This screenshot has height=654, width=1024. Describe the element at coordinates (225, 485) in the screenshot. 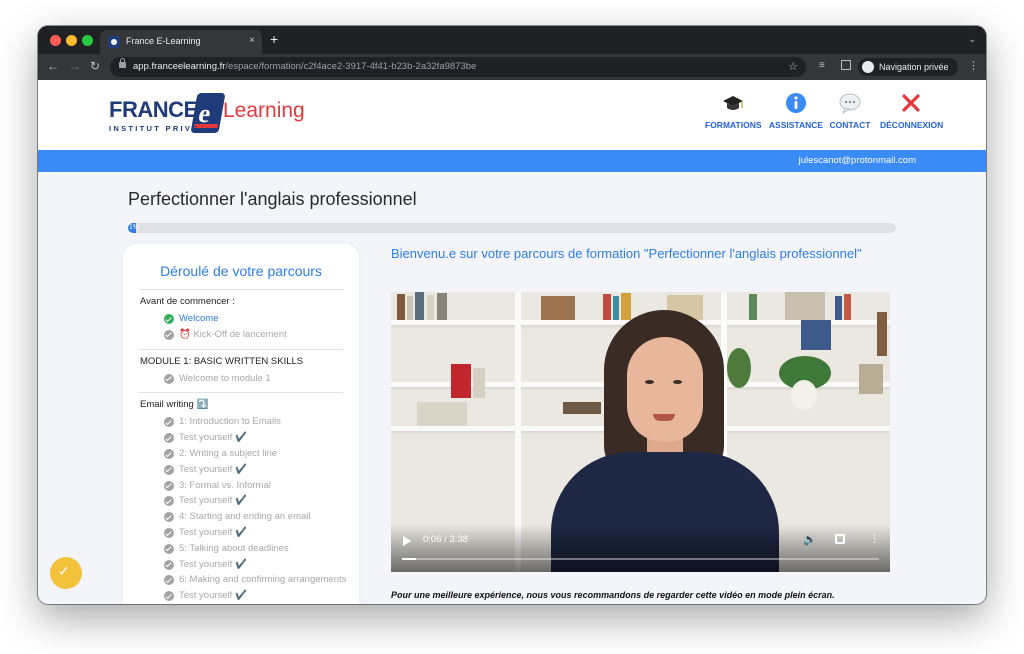

I see `outline-lesson-label: 3: Formal vs. Informal` at that location.